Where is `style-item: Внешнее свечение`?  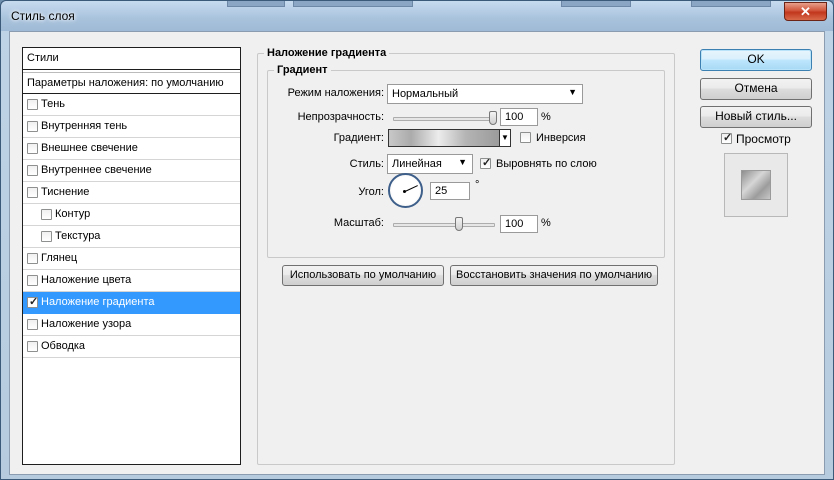 style-item: Внешнее свечение is located at coordinates (131, 149).